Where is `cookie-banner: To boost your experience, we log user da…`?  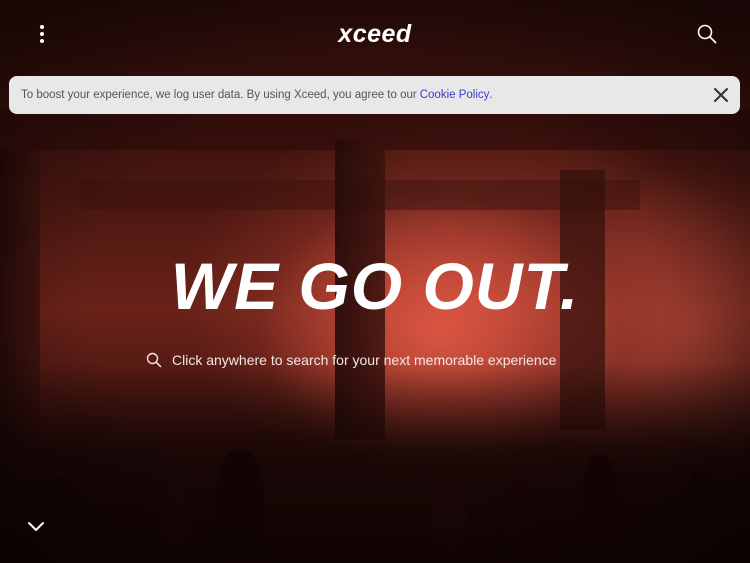
cookie-banner: To boost your experience, we log user da… is located at coordinates (374, 95).